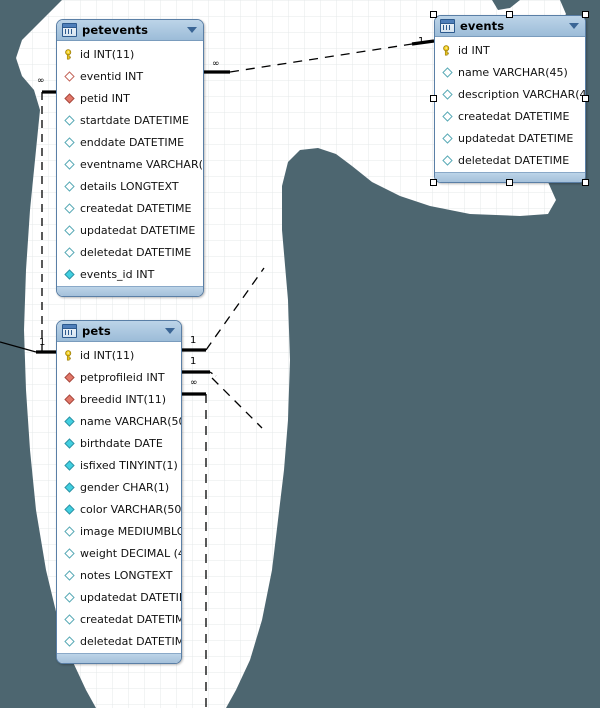 The height and width of the screenshot is (708, 600). Describe the element at coordinates (134, 120) in the screenshot. I see `column-label: startdate DATETIME` at that location.